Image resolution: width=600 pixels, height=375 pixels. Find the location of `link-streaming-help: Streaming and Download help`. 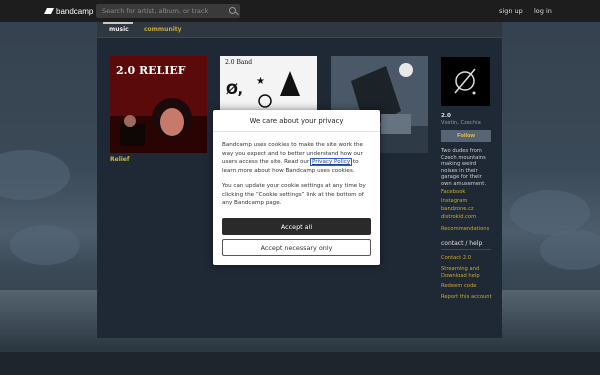

link-streaming-help: Streaming and Download help is located at coordinates (467, 272).